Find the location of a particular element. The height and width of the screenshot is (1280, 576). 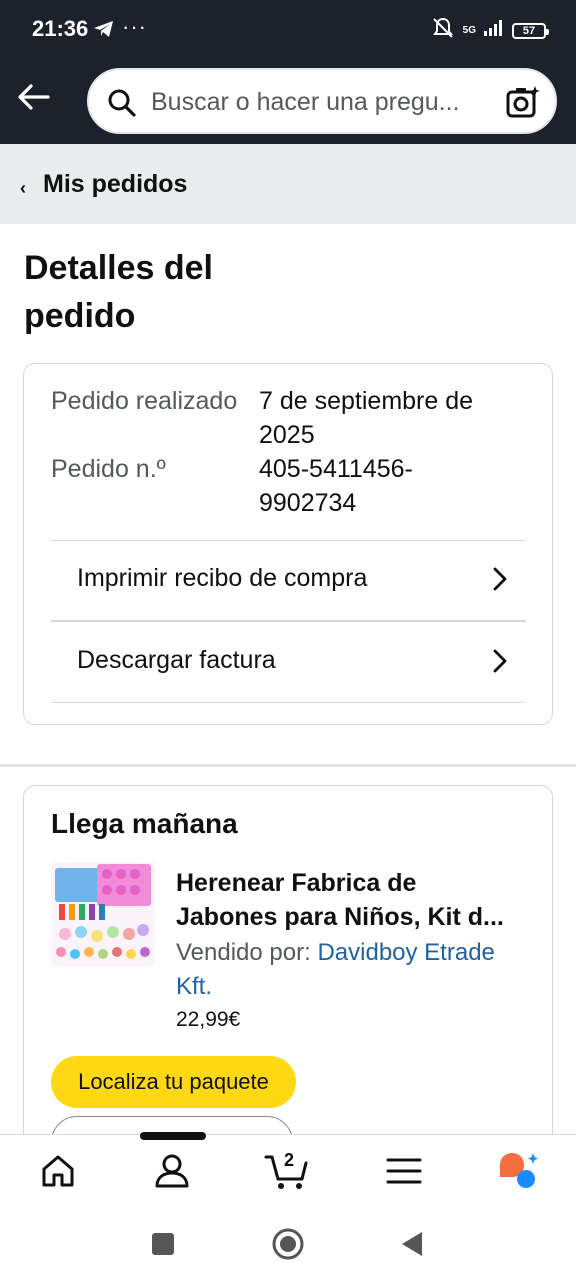

seller-info: Vendido por: Davidboy Etrade Kft. is located at coordinates (356, 970).